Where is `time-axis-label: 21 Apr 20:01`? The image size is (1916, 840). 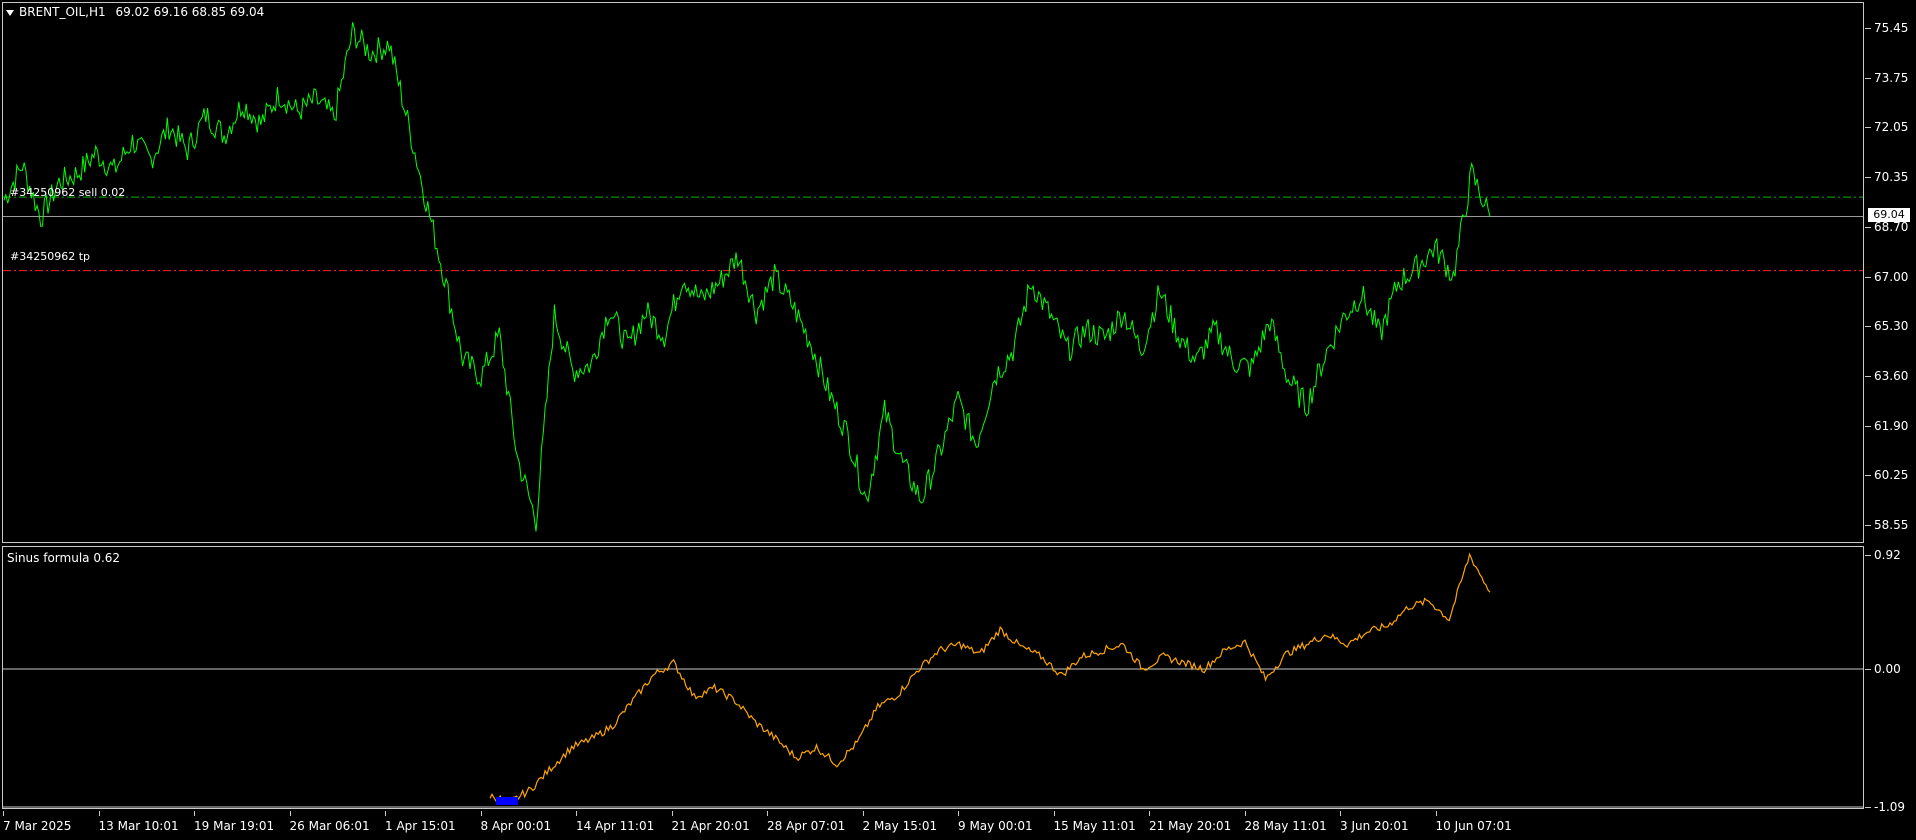
time-axis-label: 21 Apr 20:01 is located at coordinates (710, 826).